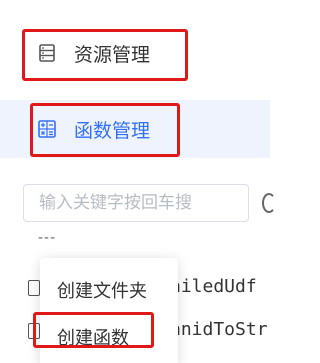  Describe the element at coordinates (112, 54) in the screenshot. I see `nav-label-resources: 资源管理` at that location.